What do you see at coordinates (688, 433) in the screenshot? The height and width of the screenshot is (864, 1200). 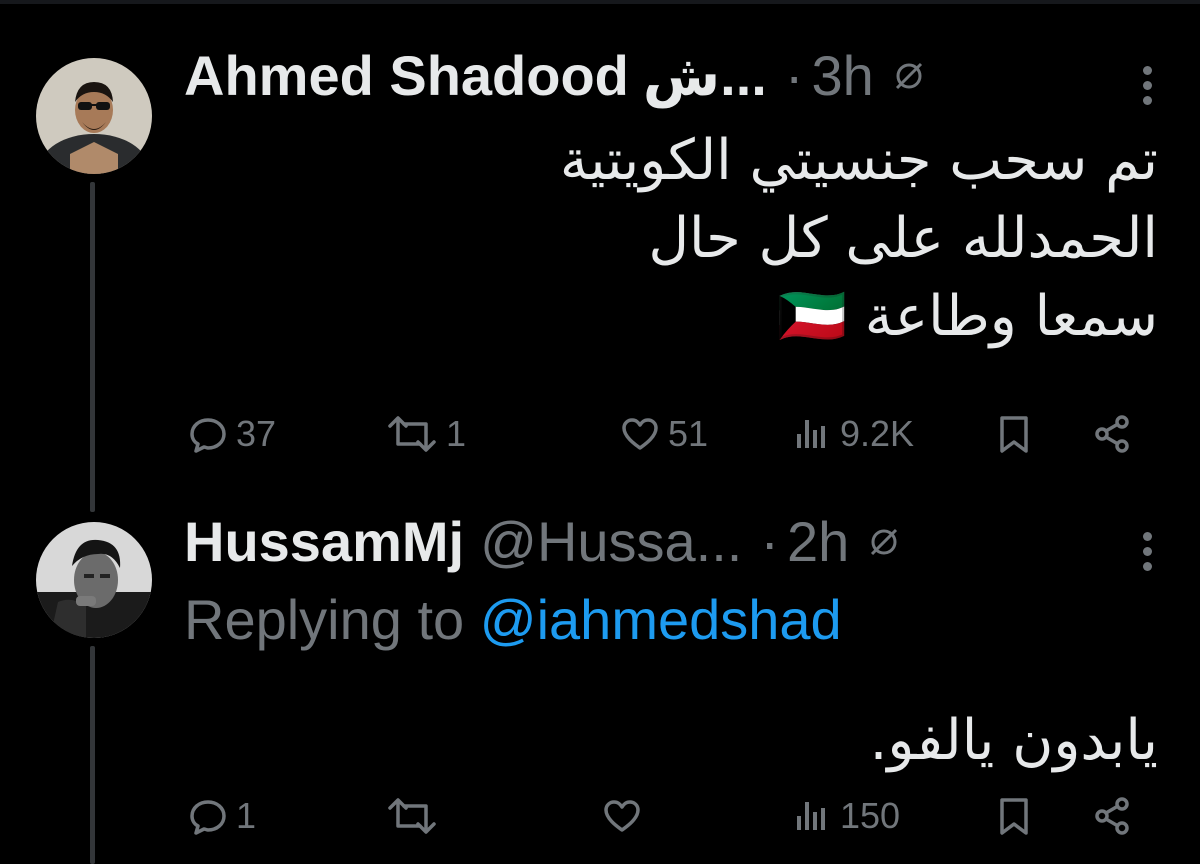 I see `like-count: 51` at bounding box center [688, 433].